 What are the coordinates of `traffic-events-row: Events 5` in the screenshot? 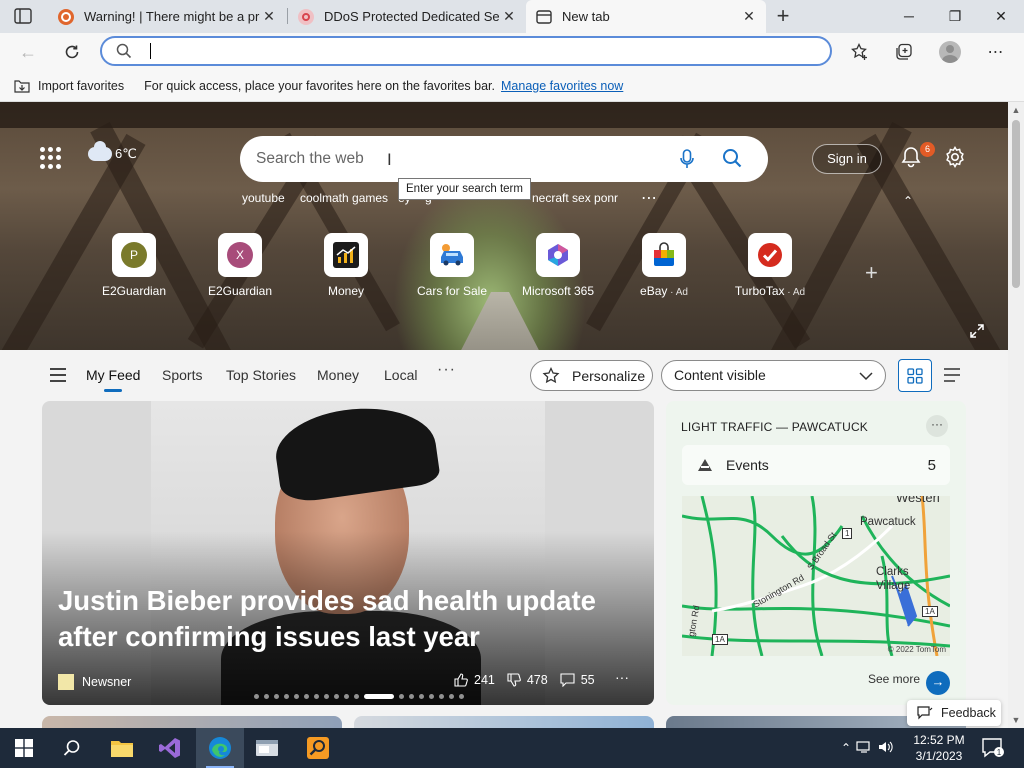 It's located at (816, 465).